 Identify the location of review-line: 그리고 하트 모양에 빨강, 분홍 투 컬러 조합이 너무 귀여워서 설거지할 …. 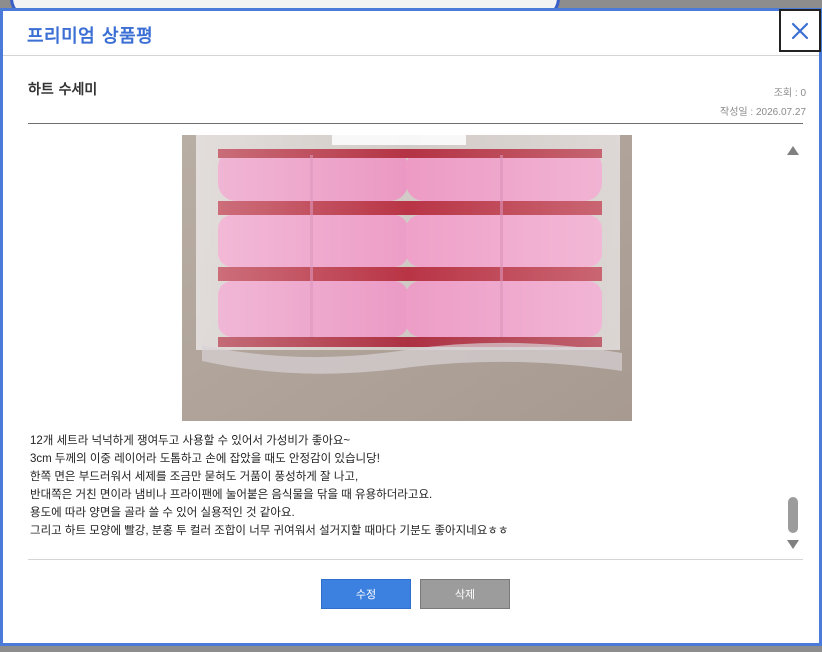
(269, 531).